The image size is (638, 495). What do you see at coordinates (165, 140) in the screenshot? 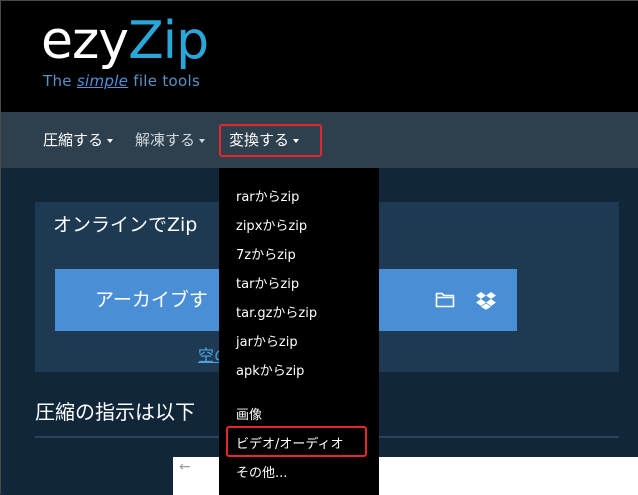
I see `nav-extract-label: 解凍する` at bounding box center [165, 140].